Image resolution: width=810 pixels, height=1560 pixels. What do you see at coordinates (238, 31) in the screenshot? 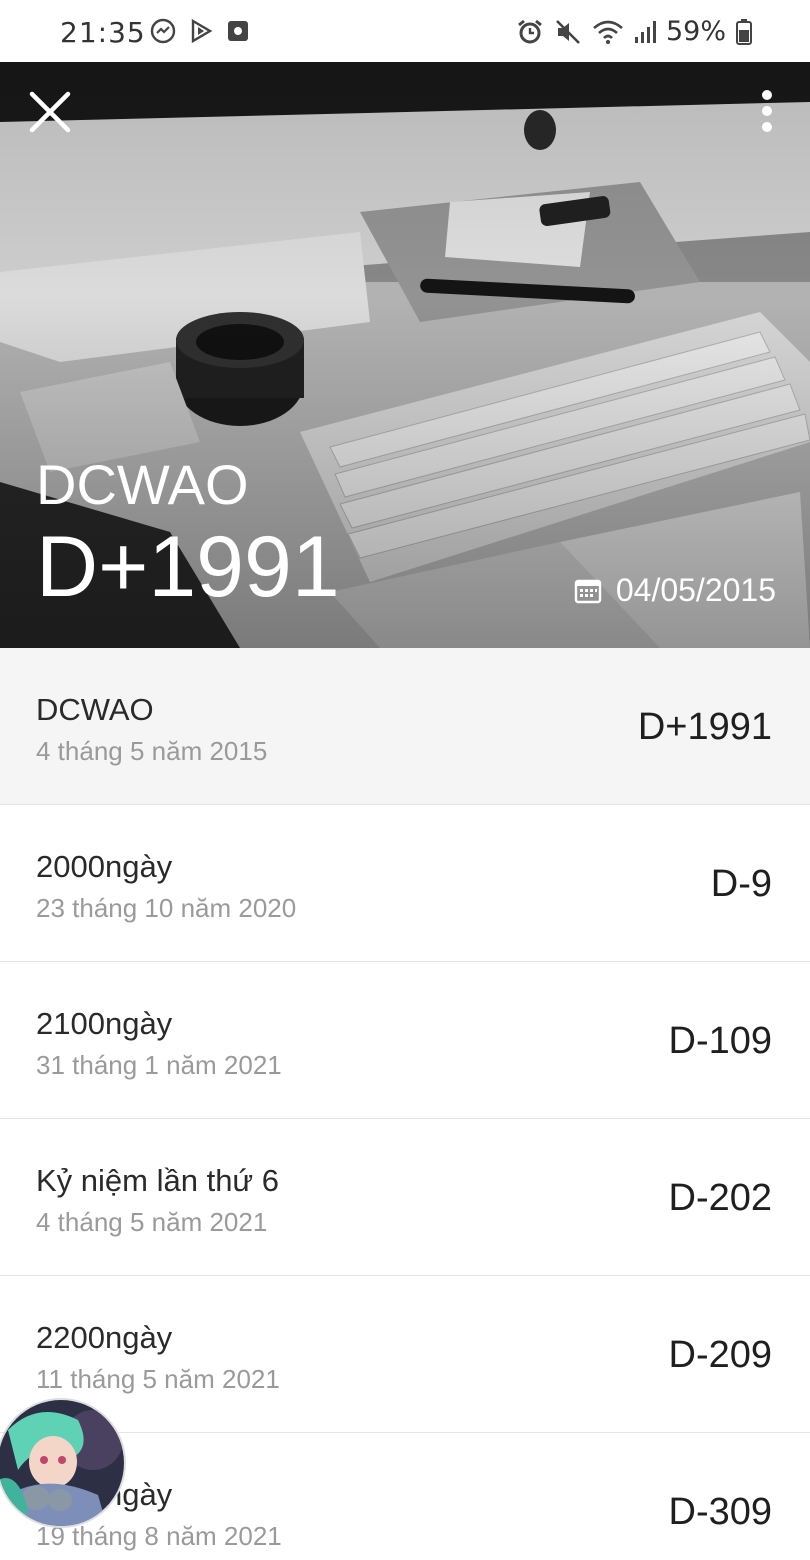
I see `screen-record-icon` at bounding box center [238, 31].